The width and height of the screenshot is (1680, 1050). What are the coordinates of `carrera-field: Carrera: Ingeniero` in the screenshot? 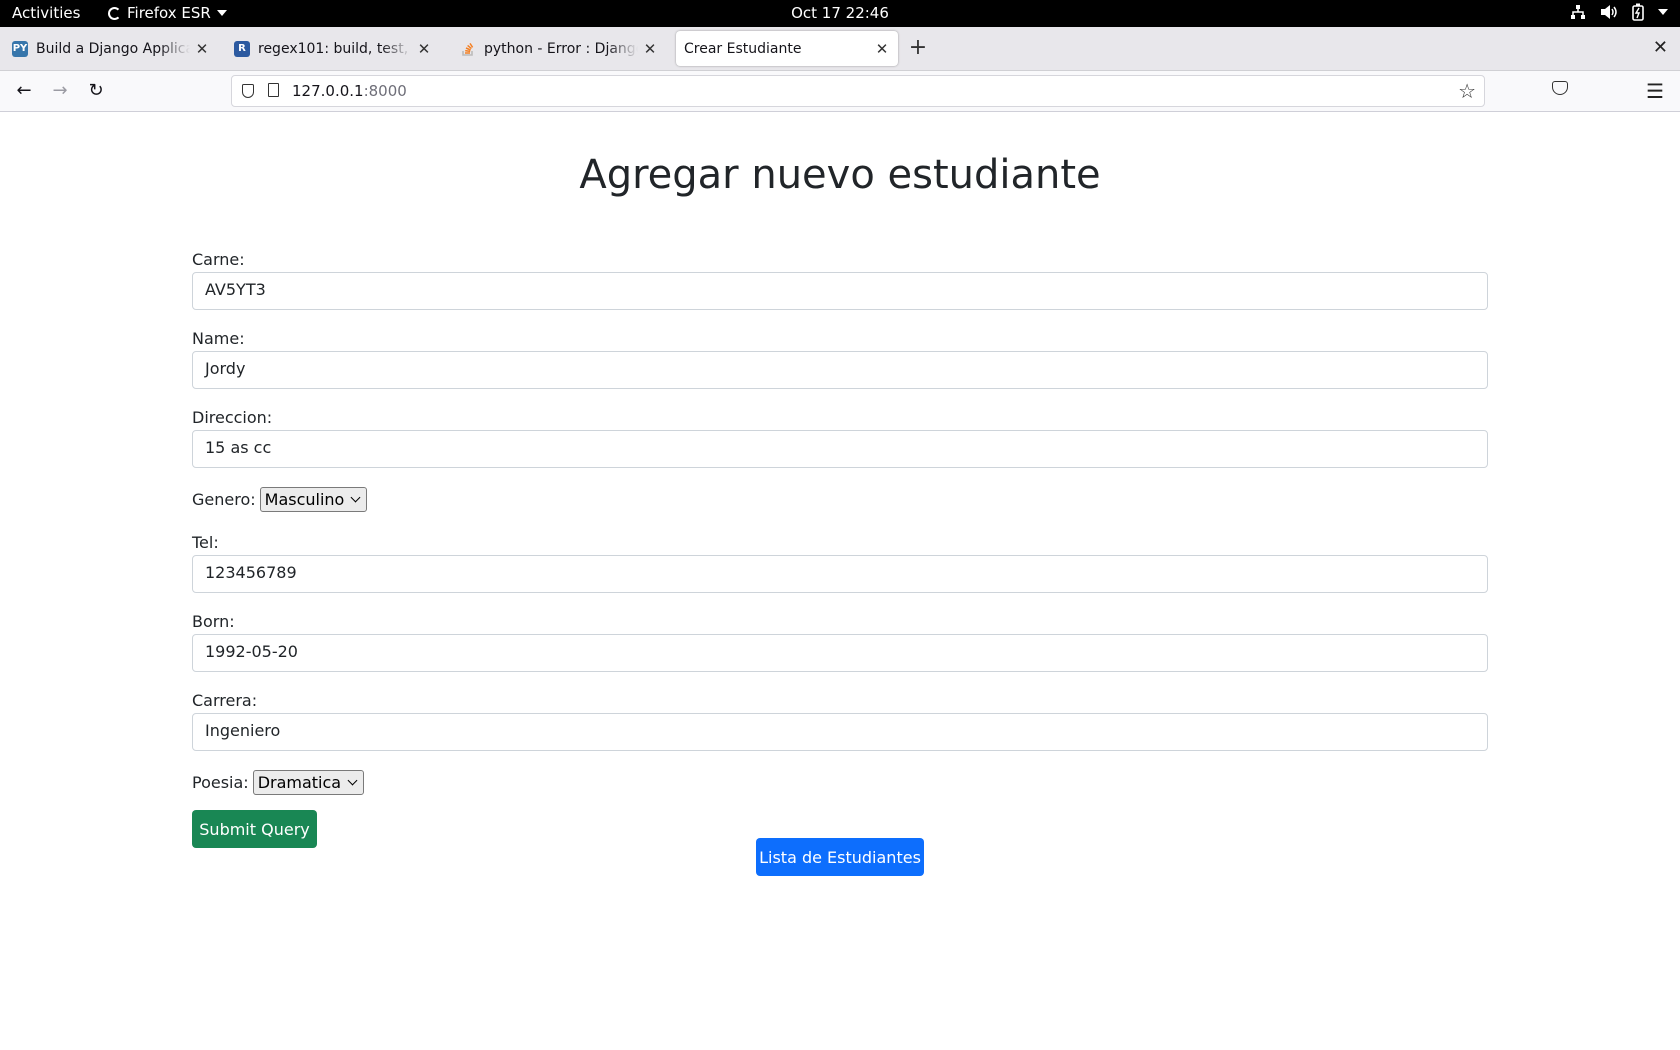 It's located at (840, 721).